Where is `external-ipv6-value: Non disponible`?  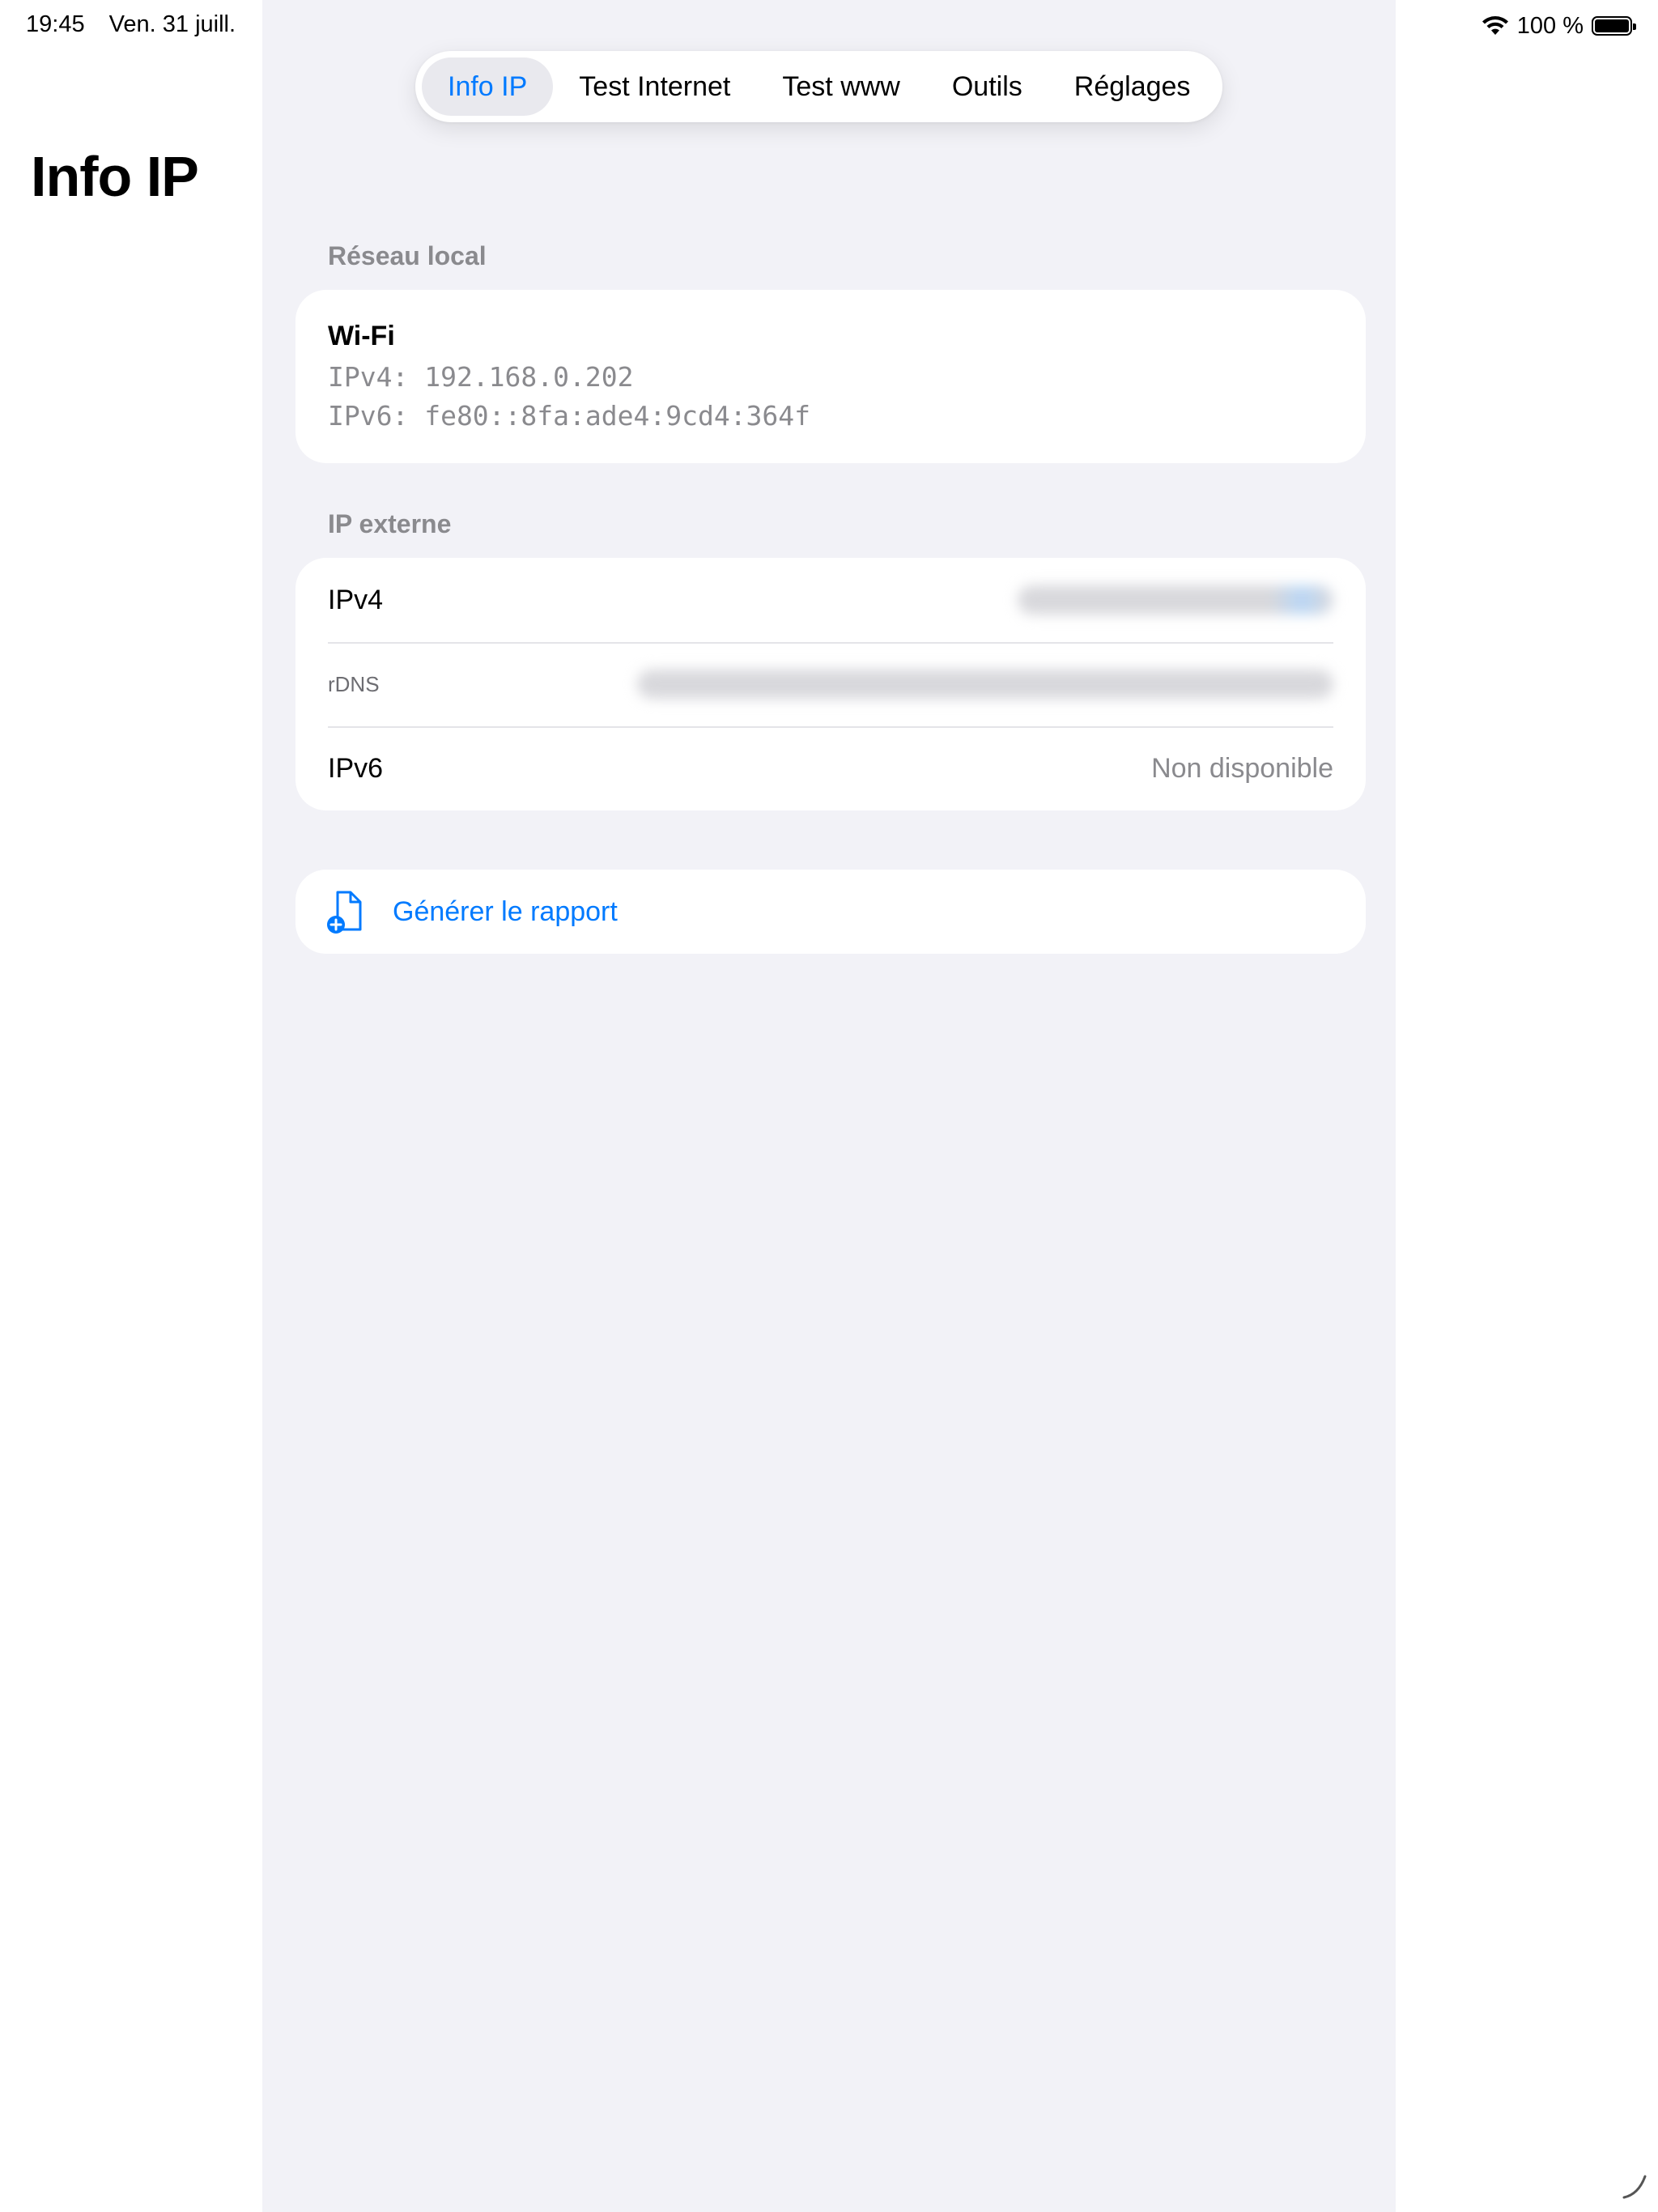 external-ipv6-value: Non disponible is located at coordinates (1242, 768).